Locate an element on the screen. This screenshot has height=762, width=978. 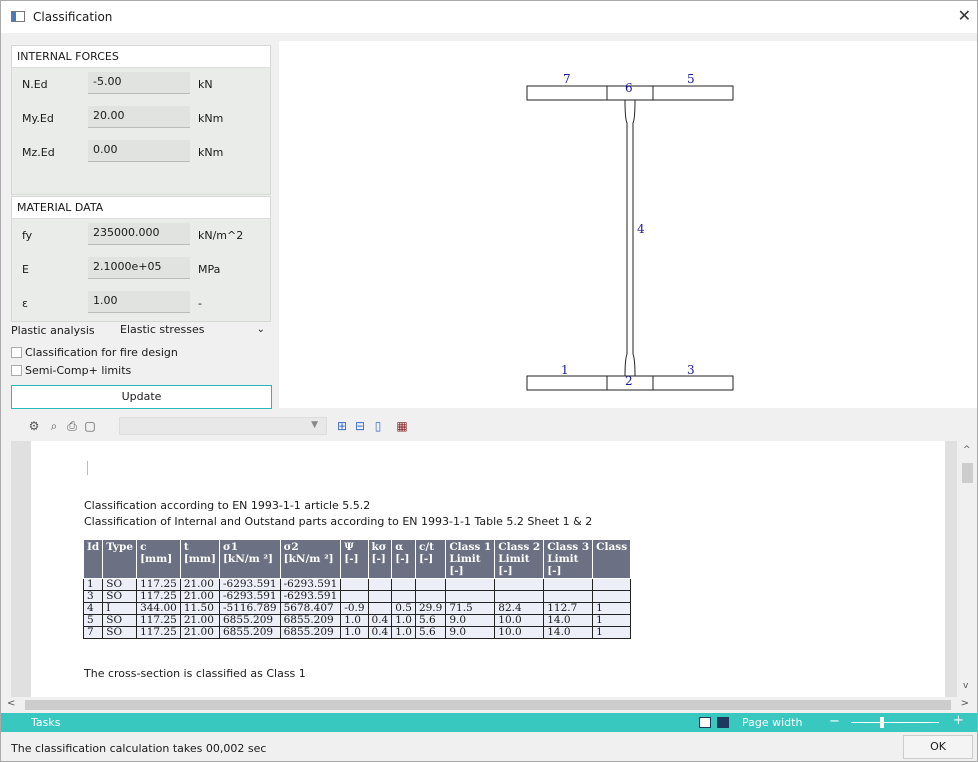
header-text: [mm] is located at coordinates (199, 559).